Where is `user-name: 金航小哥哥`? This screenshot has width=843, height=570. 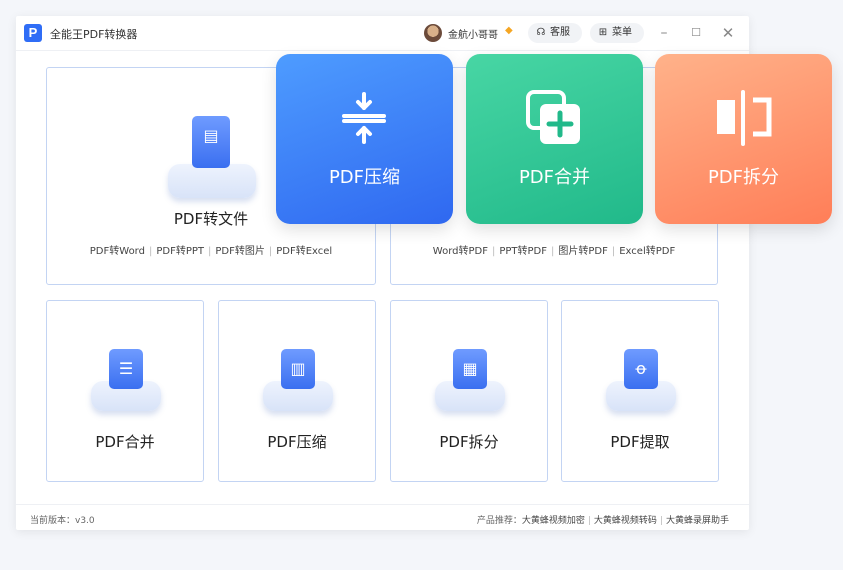
user-name: 金航小哥哥 is located at coordinates (473, 33).